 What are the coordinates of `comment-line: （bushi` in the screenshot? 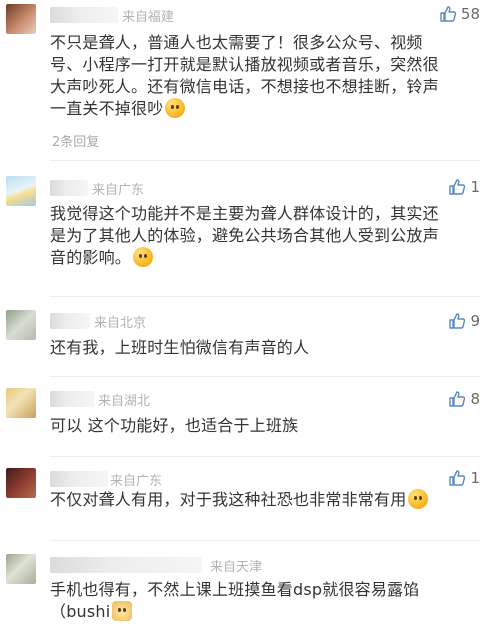 It's located at (265, 612).